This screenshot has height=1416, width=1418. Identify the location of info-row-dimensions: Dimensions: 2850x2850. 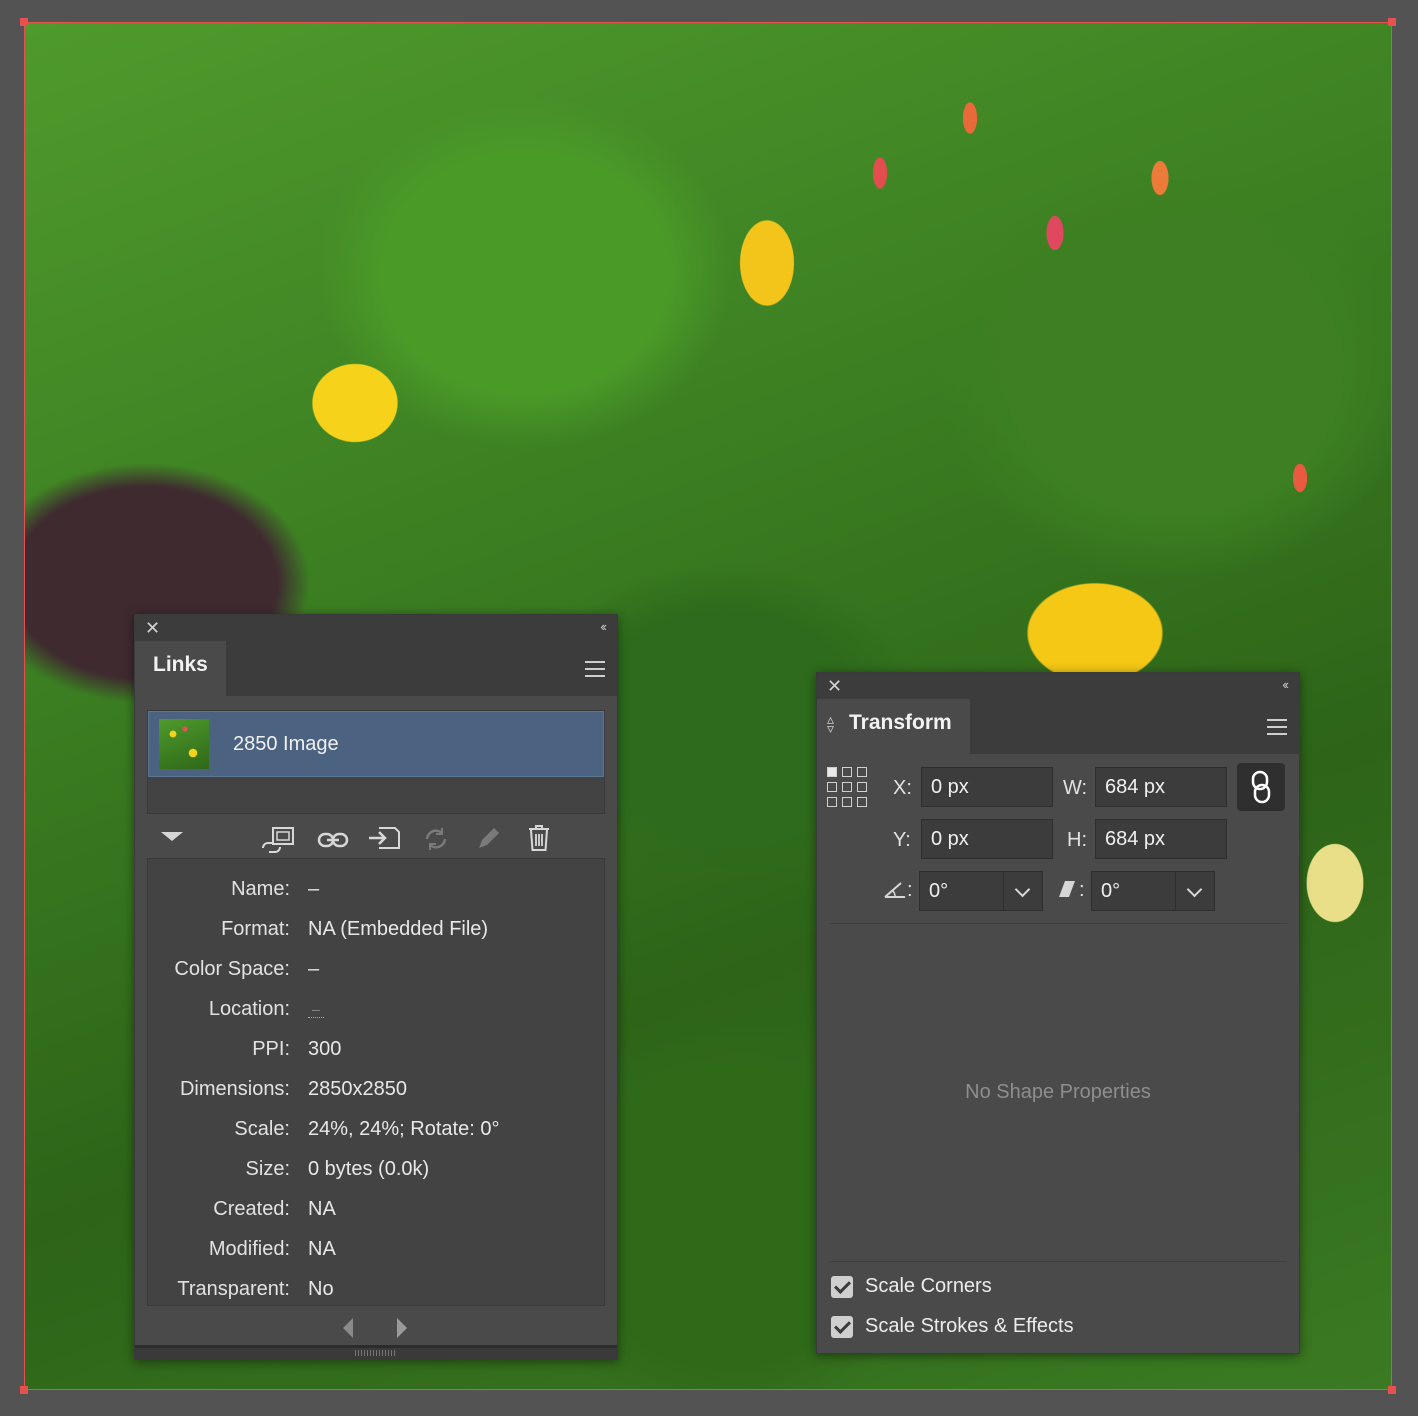
(376, 1089).